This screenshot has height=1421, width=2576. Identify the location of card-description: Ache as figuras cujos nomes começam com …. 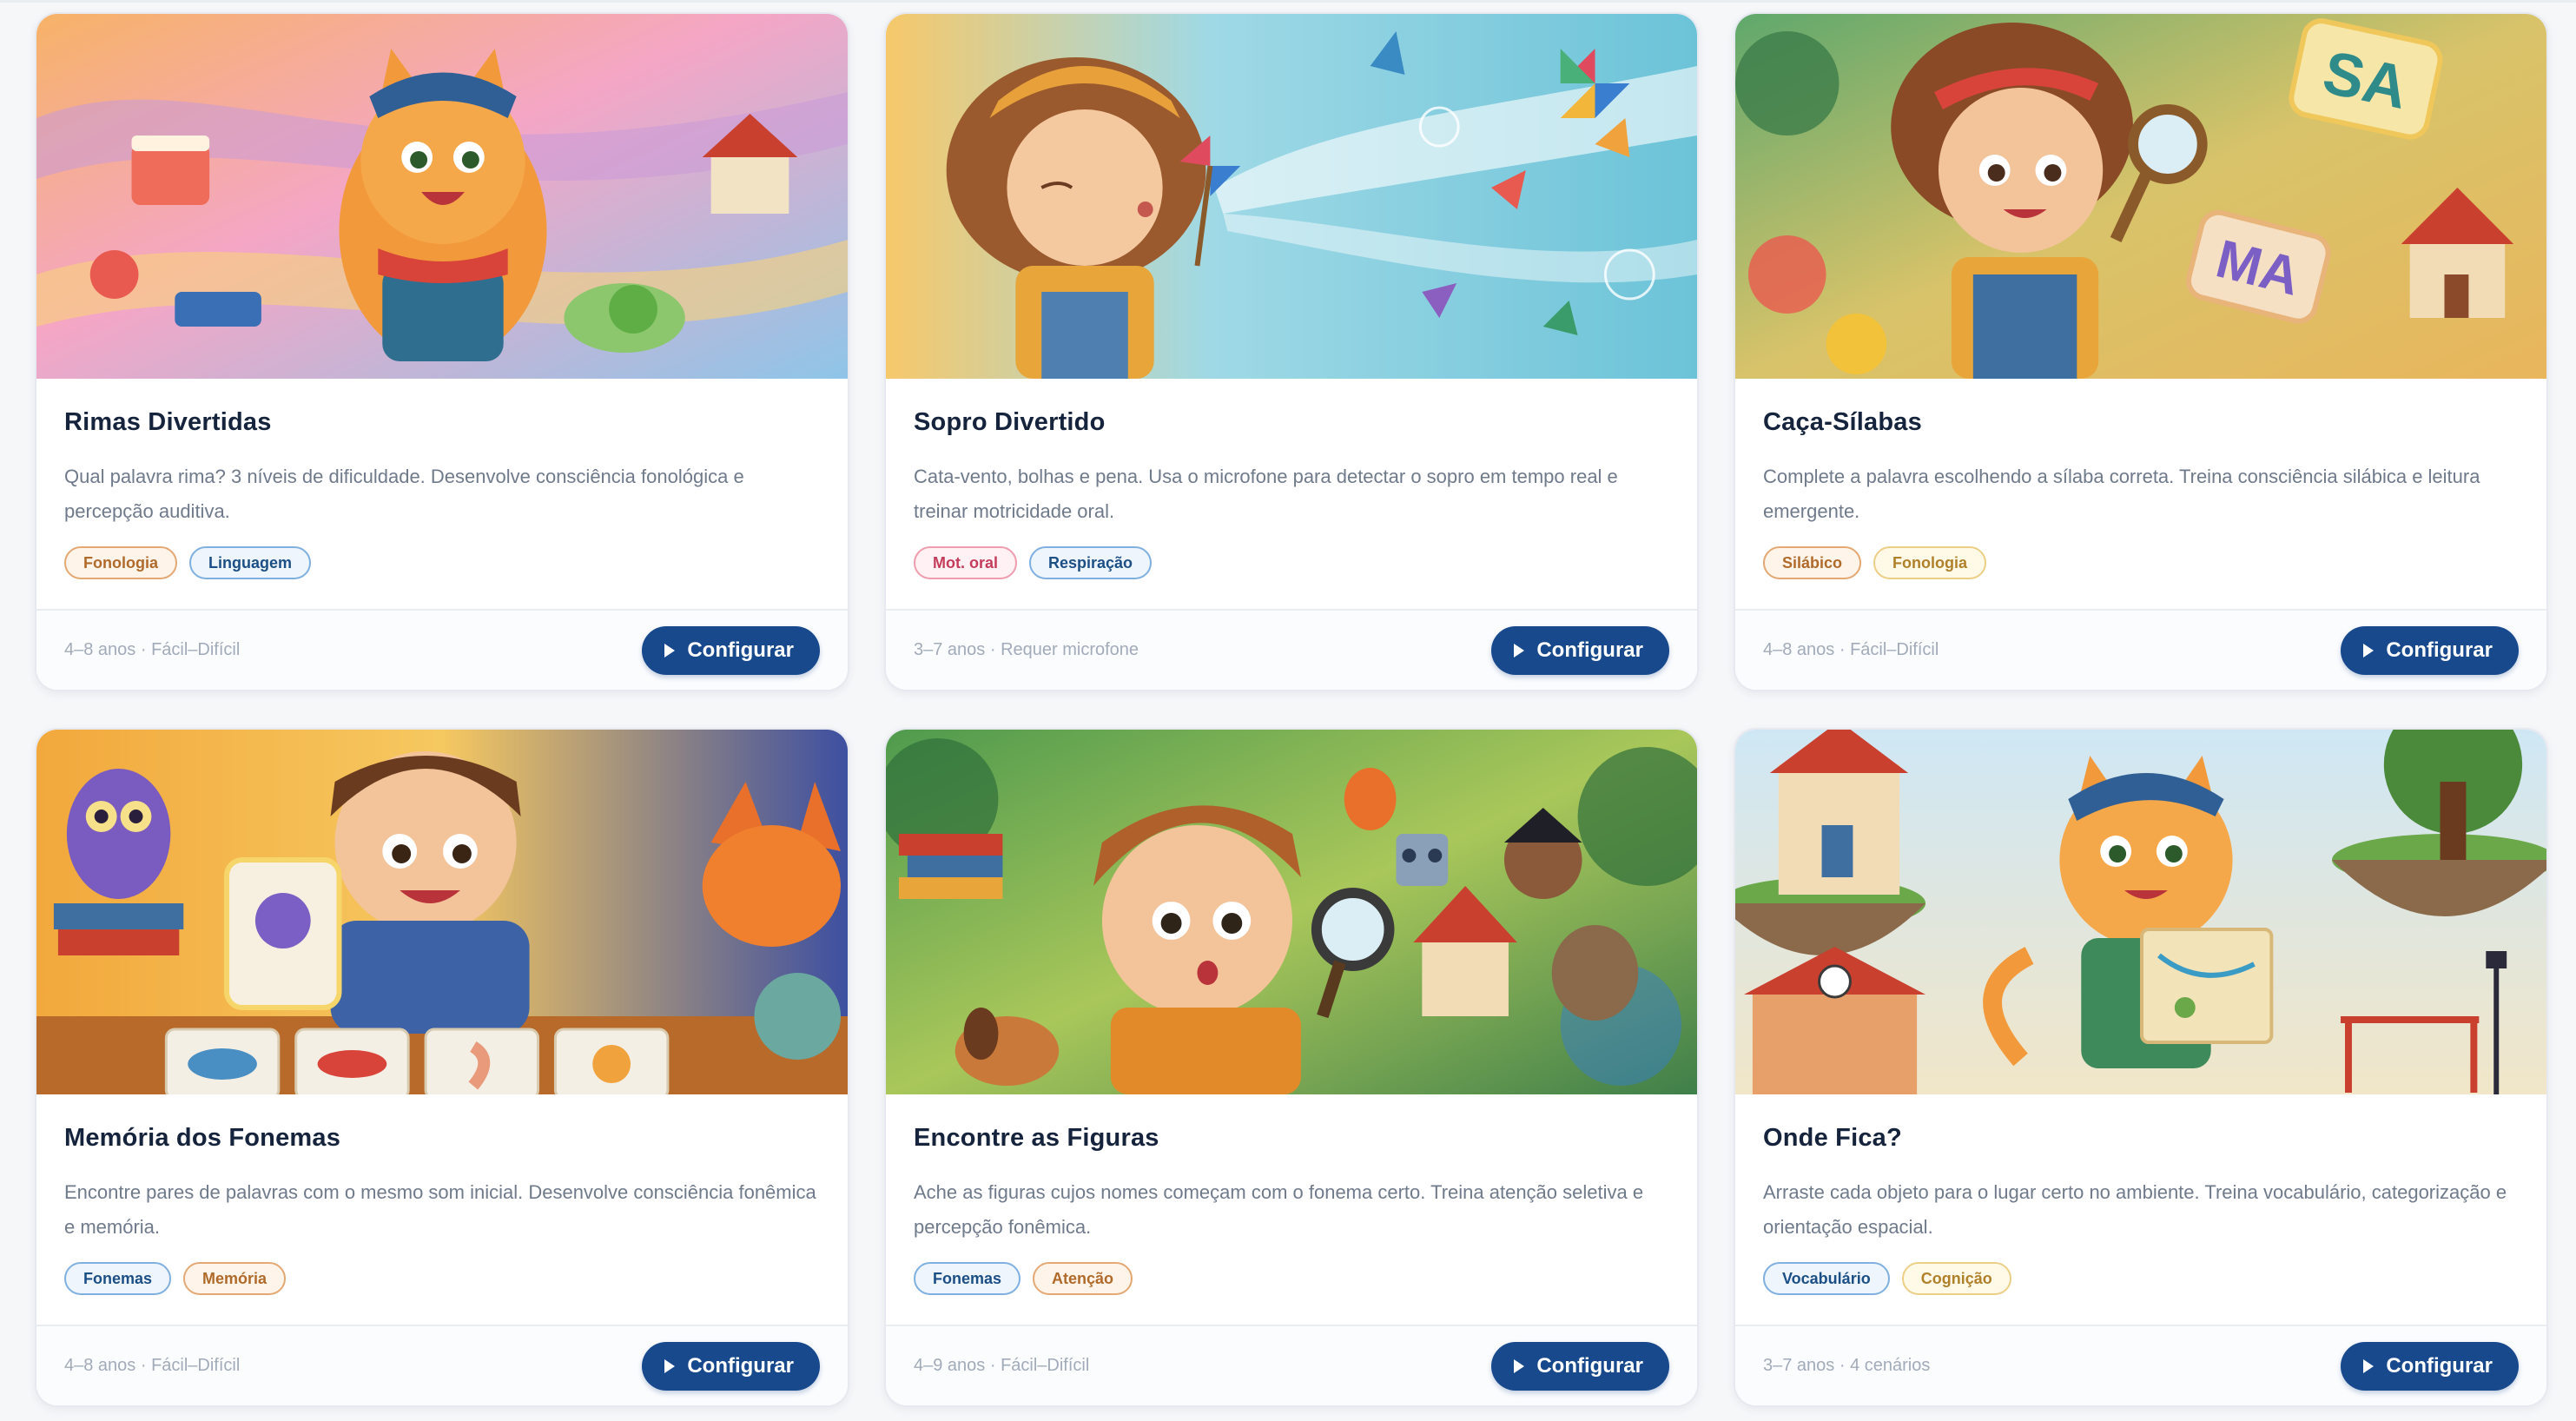
(1279, 1209).